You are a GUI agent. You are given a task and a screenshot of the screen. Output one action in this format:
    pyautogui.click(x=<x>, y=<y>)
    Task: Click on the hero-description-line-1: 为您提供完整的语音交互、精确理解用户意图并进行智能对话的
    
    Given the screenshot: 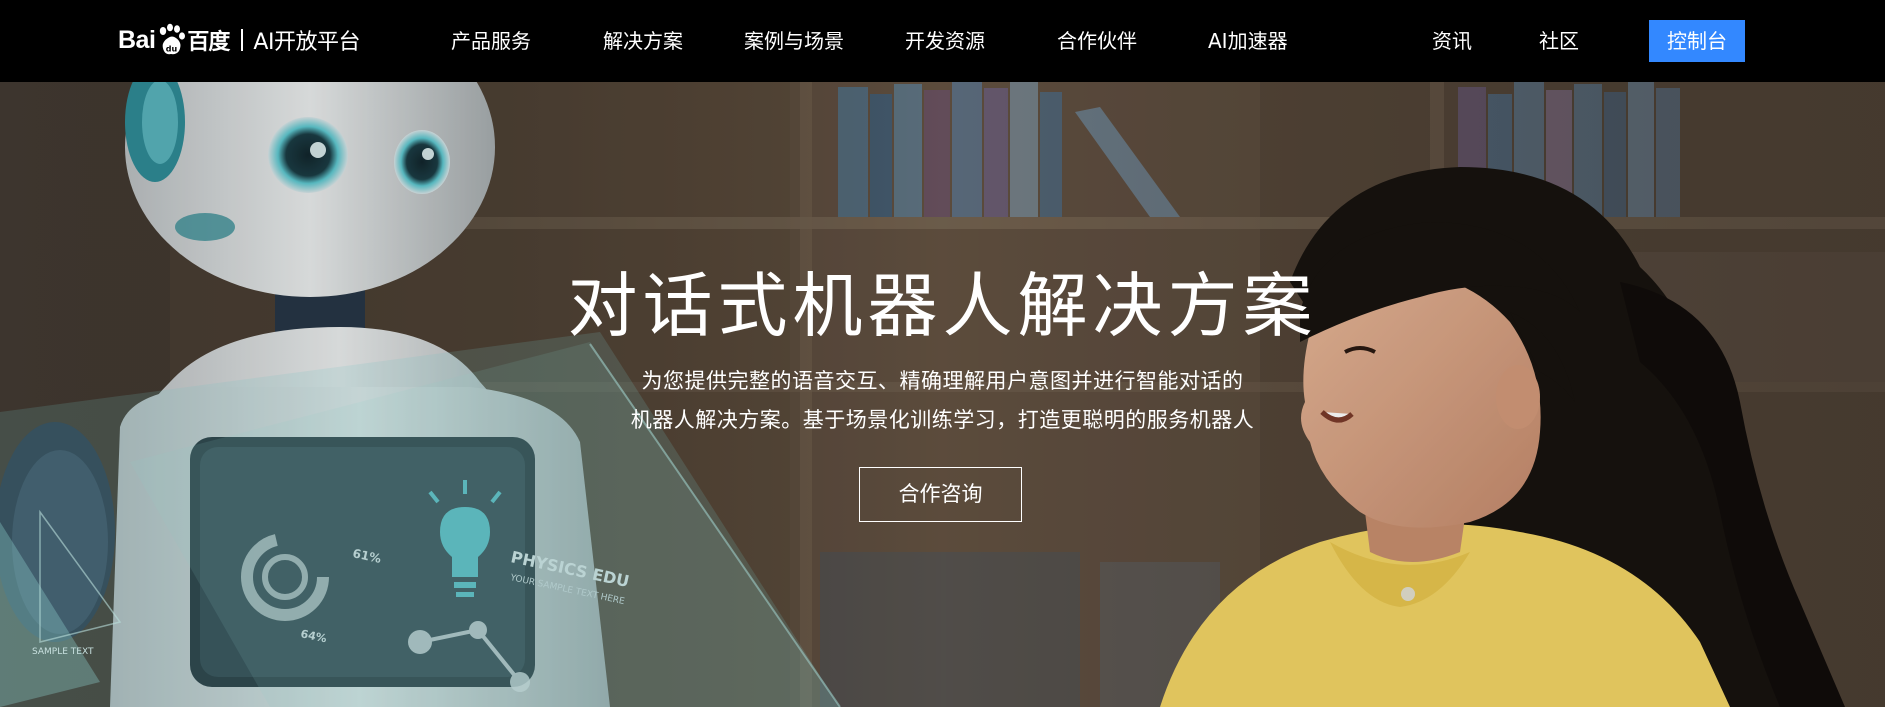 What is the action you would take?
    pyautogui.click(x=942, y=381)
    